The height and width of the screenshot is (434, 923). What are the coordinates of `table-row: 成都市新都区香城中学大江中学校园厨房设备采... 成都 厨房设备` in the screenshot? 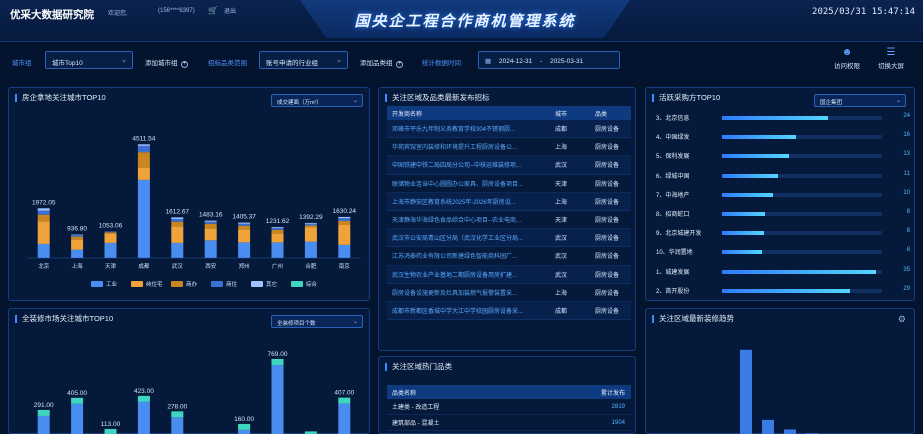 It's located at (509, 311).